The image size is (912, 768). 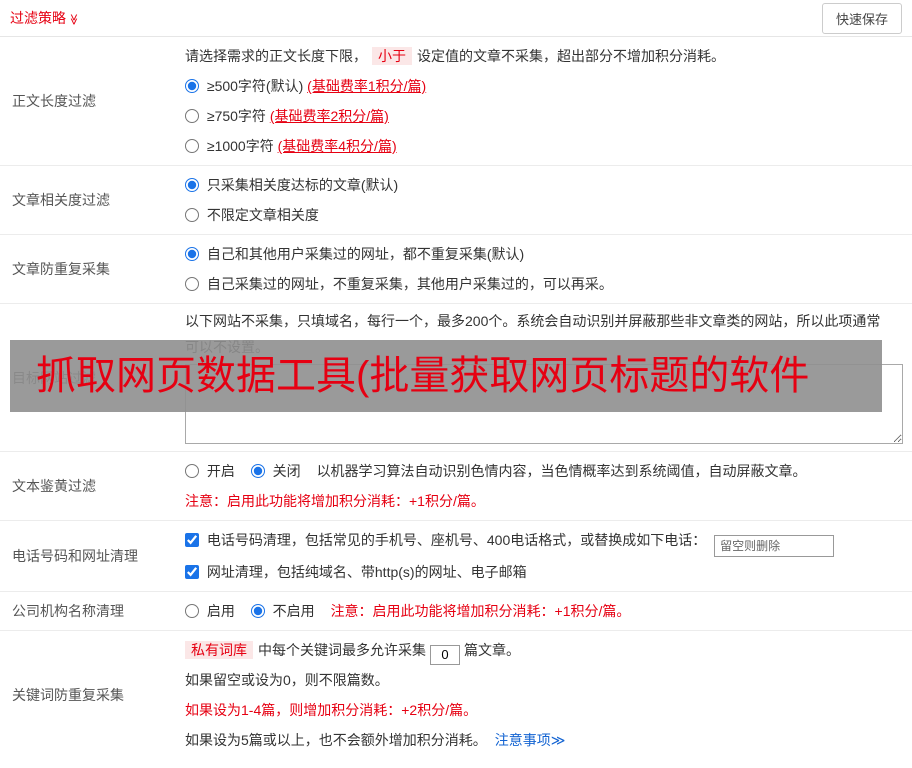 I want to click on chevron-down-icon: ≫, so click(x=73, y=19).